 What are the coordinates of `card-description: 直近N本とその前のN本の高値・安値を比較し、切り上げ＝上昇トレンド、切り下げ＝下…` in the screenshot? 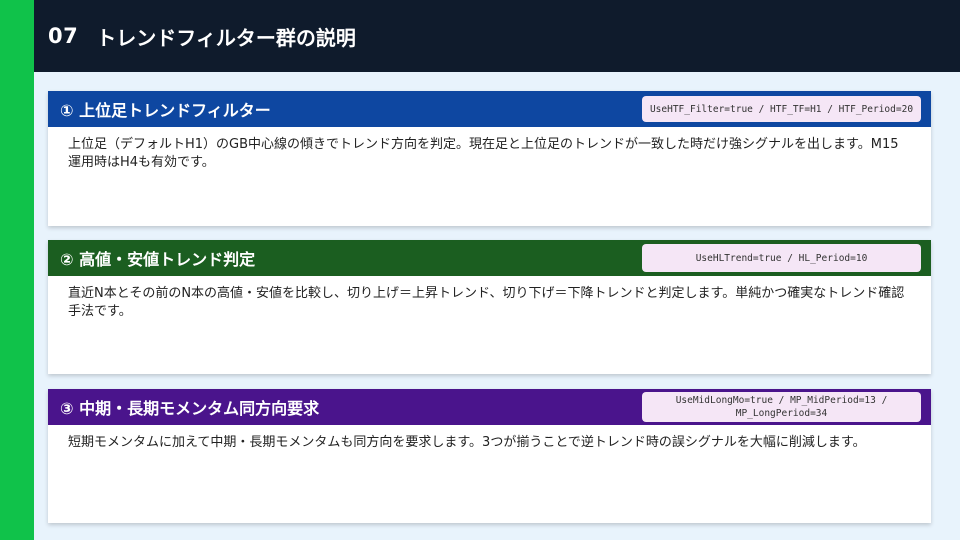 It's located at (486, 302).